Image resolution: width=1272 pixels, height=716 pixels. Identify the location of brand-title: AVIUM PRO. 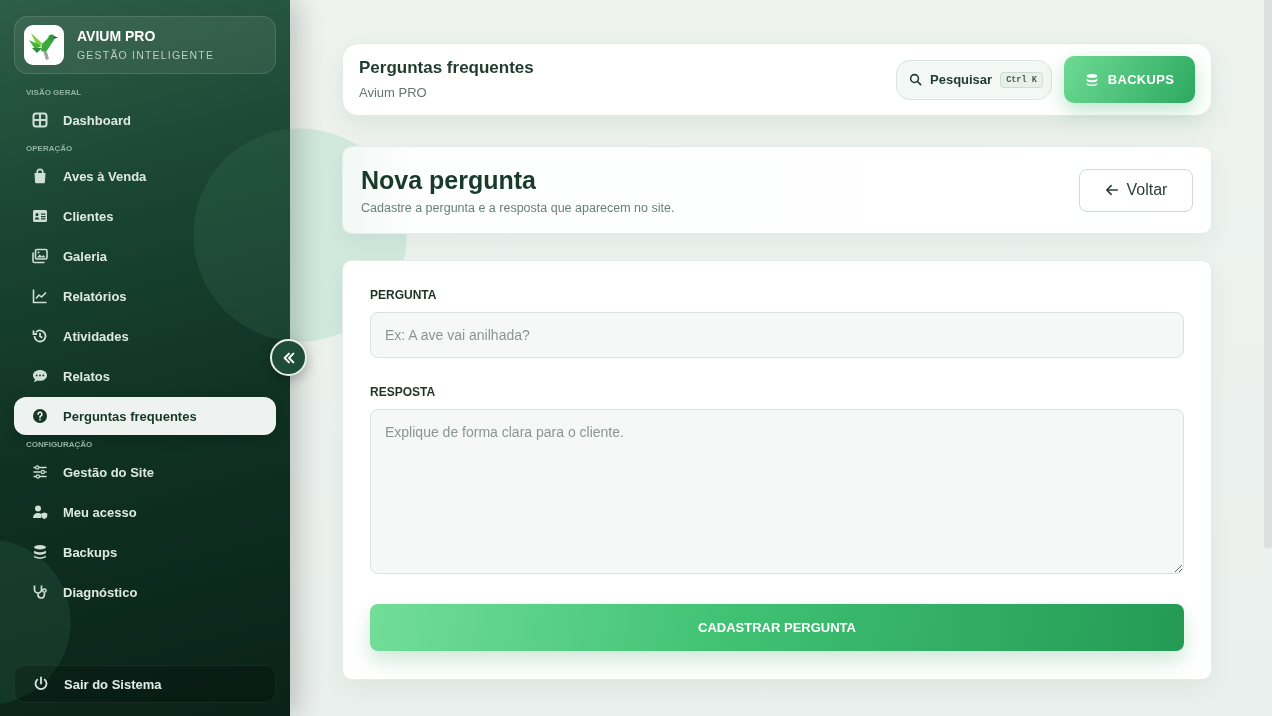
(117, 36).